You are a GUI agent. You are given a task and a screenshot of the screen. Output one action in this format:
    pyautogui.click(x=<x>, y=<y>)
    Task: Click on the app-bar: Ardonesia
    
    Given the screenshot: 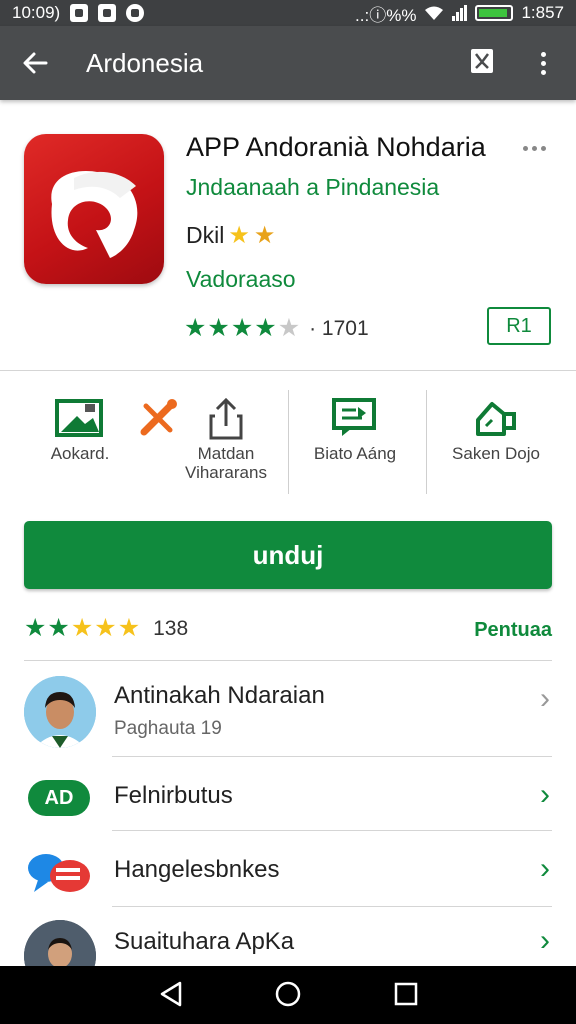 What is the action you would take?
    pyautogui.click(x=288, y=63)
    